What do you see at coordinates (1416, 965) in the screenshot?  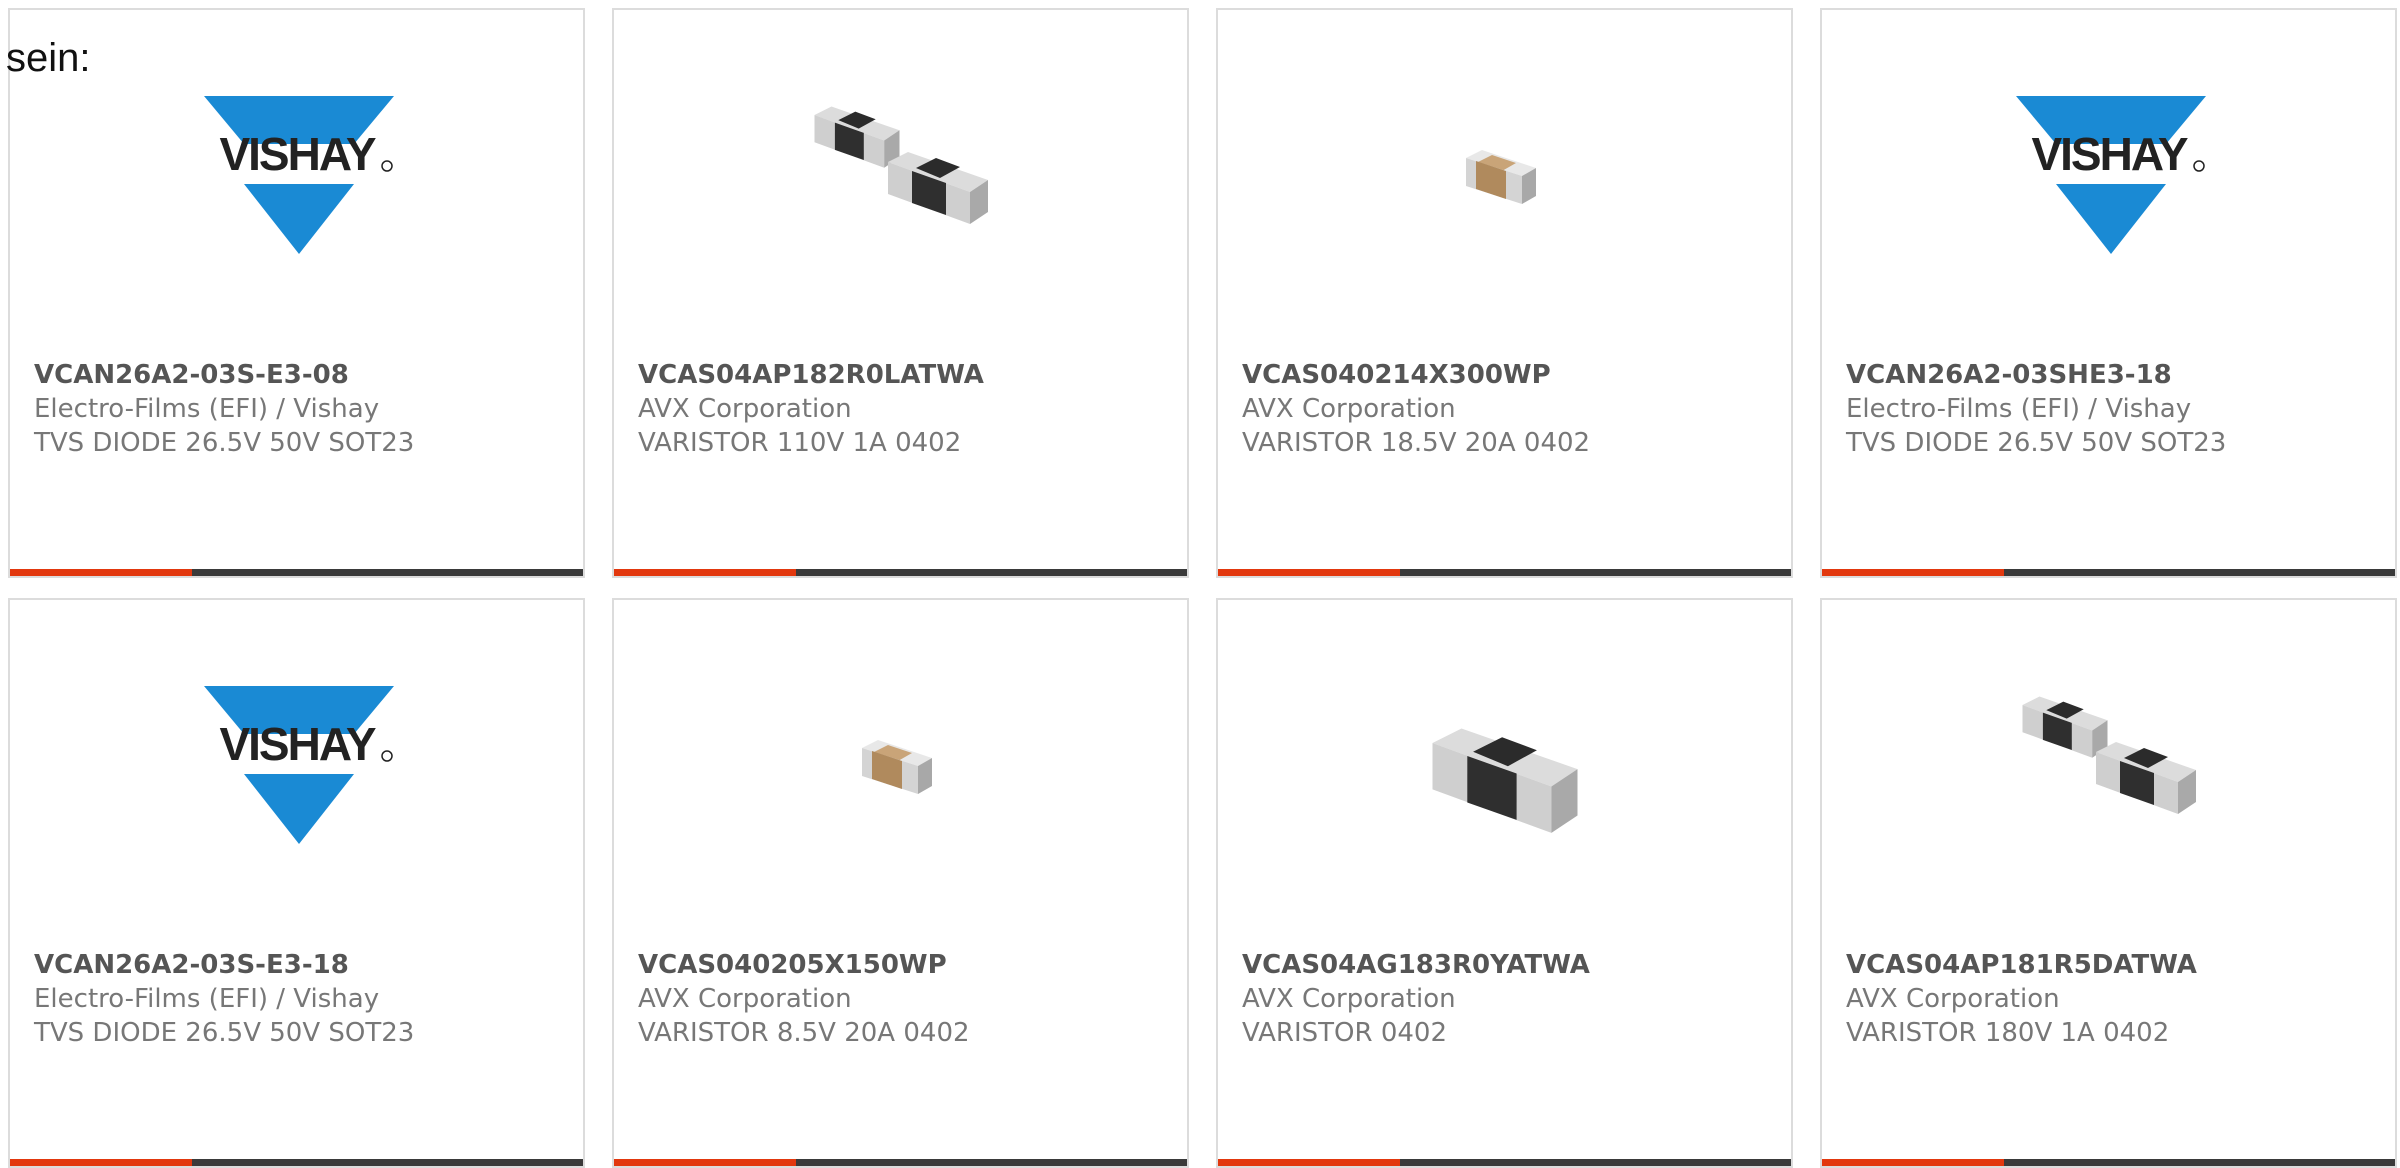 I see `part-number: VCAS04AG183R0YATWA` at bounding box center [1416, 965].